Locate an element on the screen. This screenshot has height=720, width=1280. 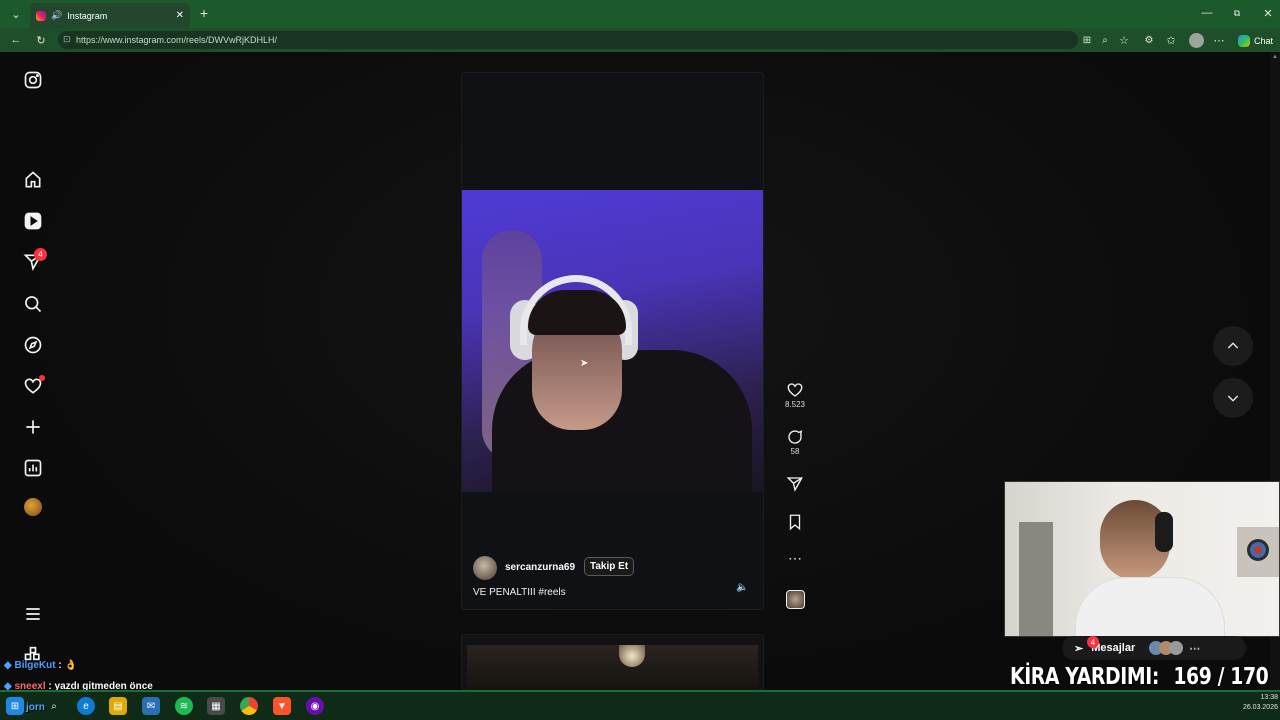
search-icon is located at coordinates (33, 304).